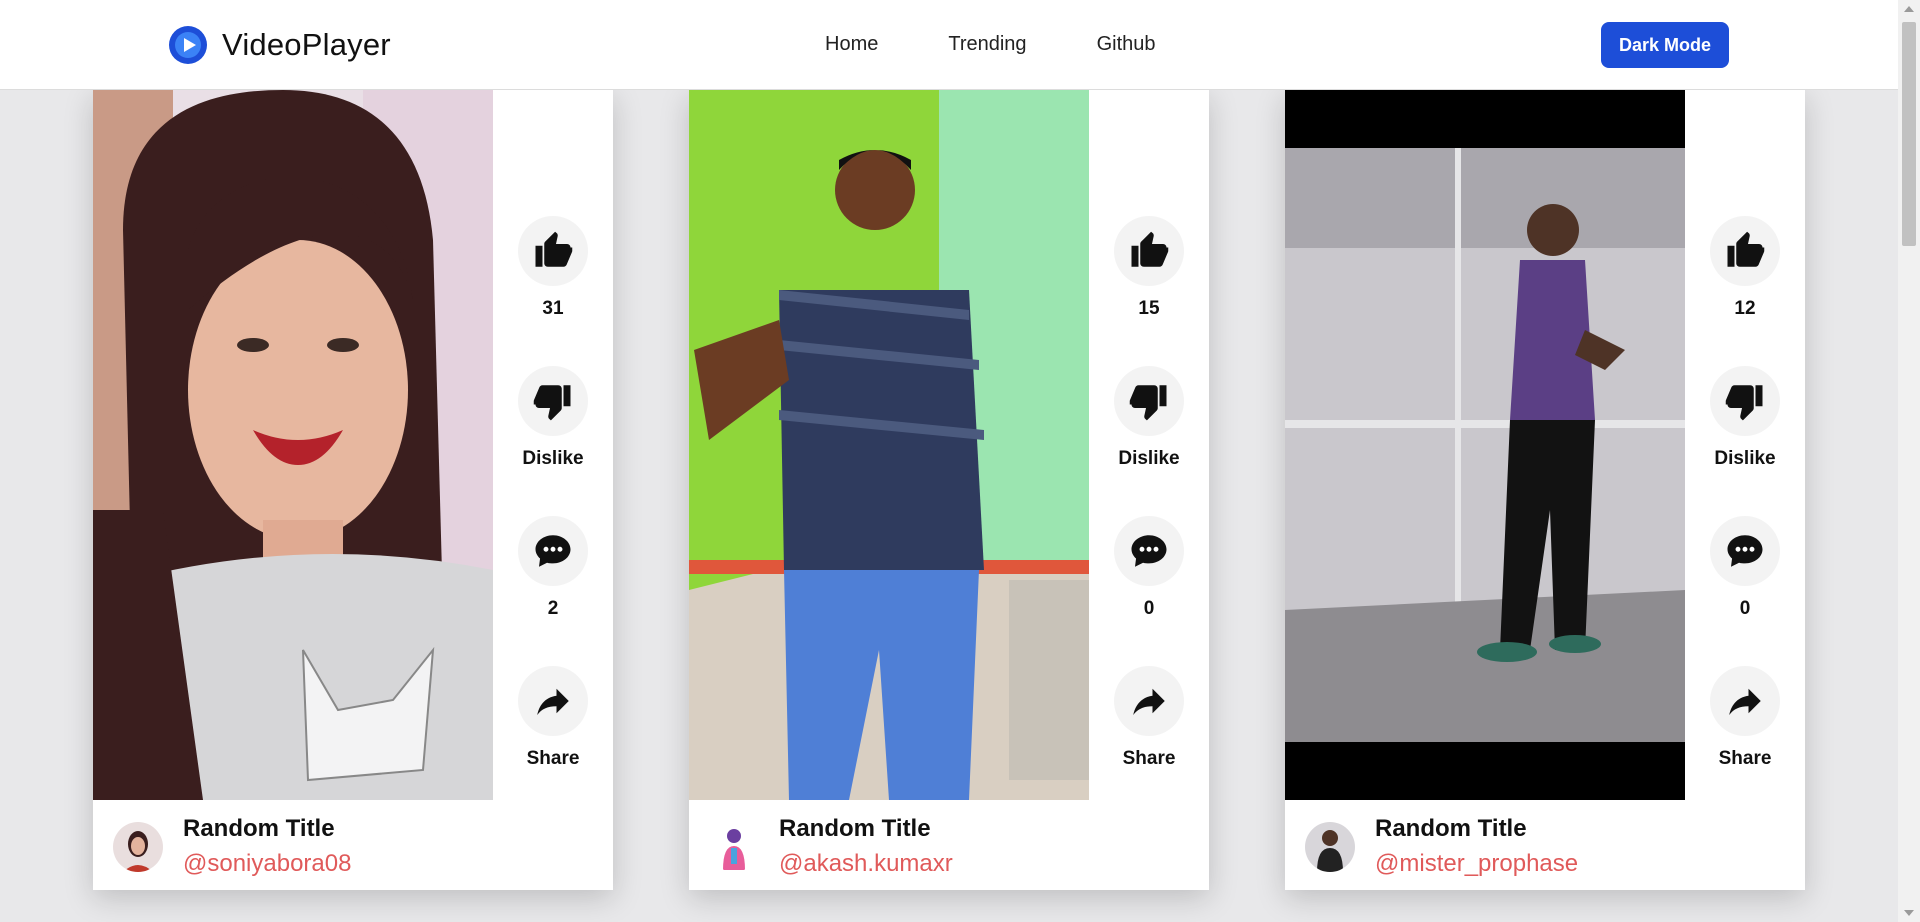  Describe the element at coordinates (987, 44) in the screenshot. I see `nav-link-trending: Trending` at that location.